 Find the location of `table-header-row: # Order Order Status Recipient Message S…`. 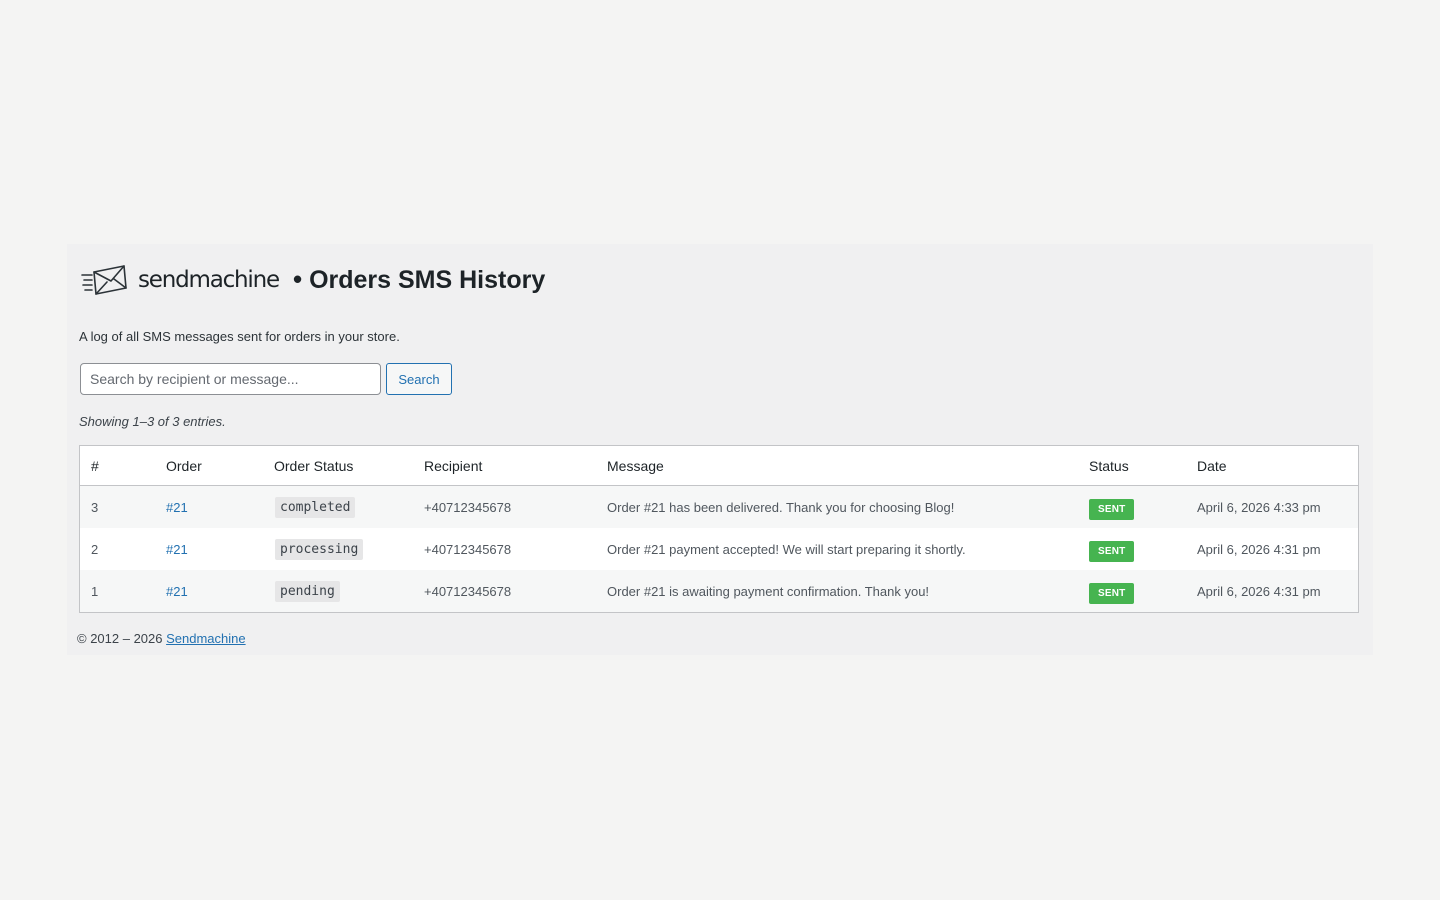

table-header-row: # Order Order Status Recipient Message S… is located at coordinates (719, 466).